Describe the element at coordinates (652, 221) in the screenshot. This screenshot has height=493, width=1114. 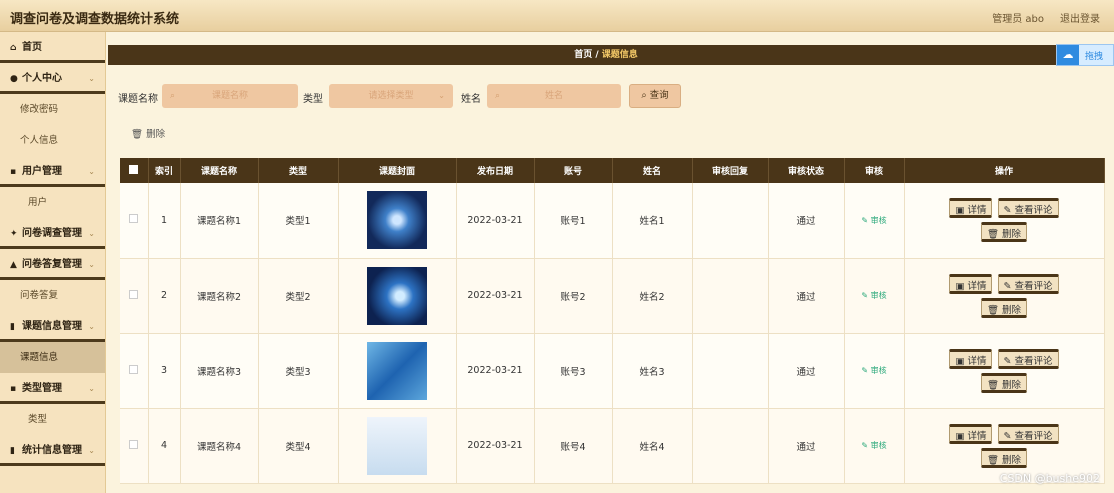
I see `cell-person: 姓名1` at that location.